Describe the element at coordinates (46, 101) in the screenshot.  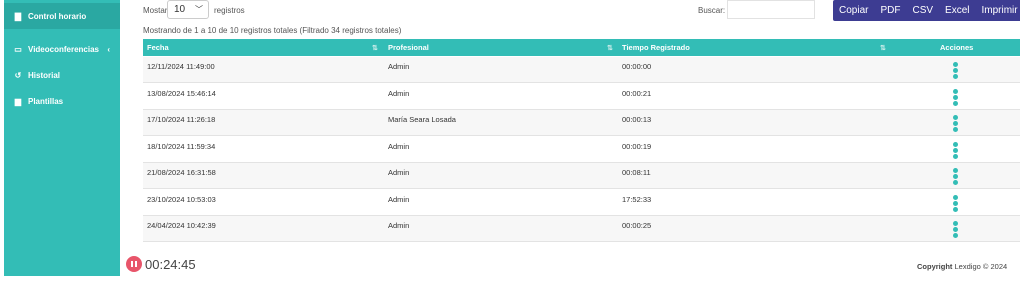
I see `sidebar-item-label: Plantillas` at that location.